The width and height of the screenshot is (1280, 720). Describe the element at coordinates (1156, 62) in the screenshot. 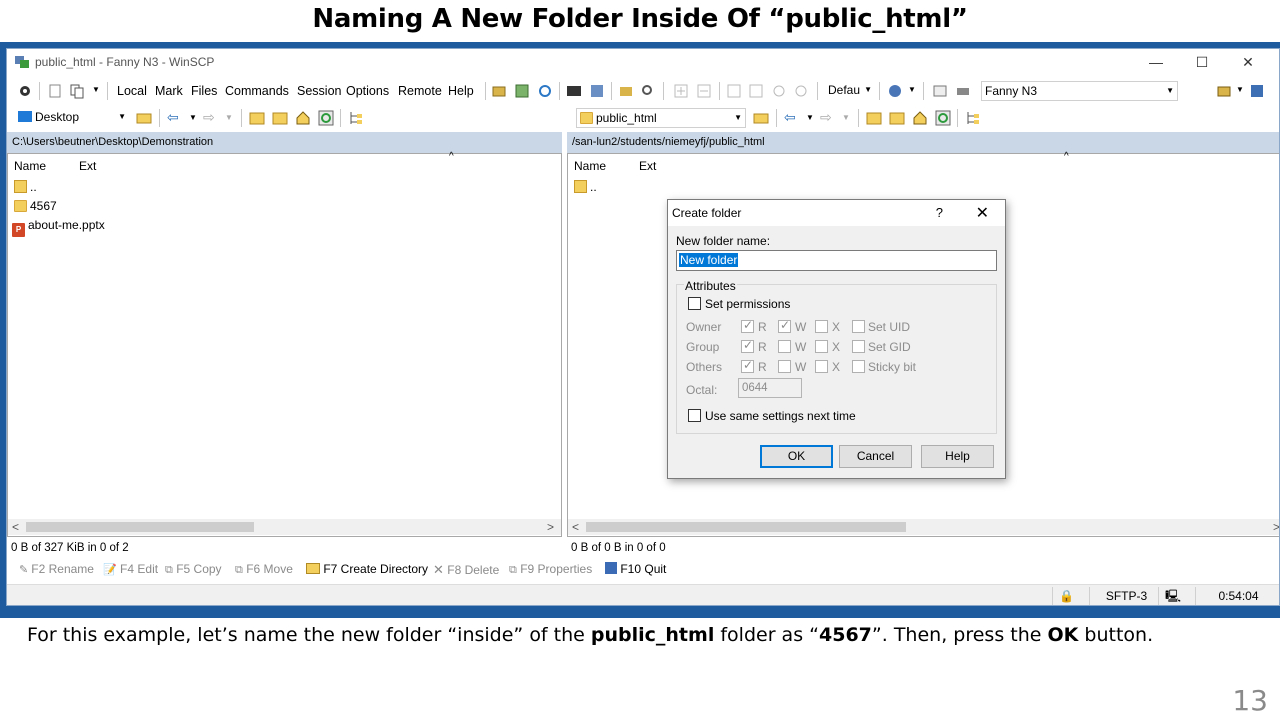

I see `minimize-button: —` at that location.